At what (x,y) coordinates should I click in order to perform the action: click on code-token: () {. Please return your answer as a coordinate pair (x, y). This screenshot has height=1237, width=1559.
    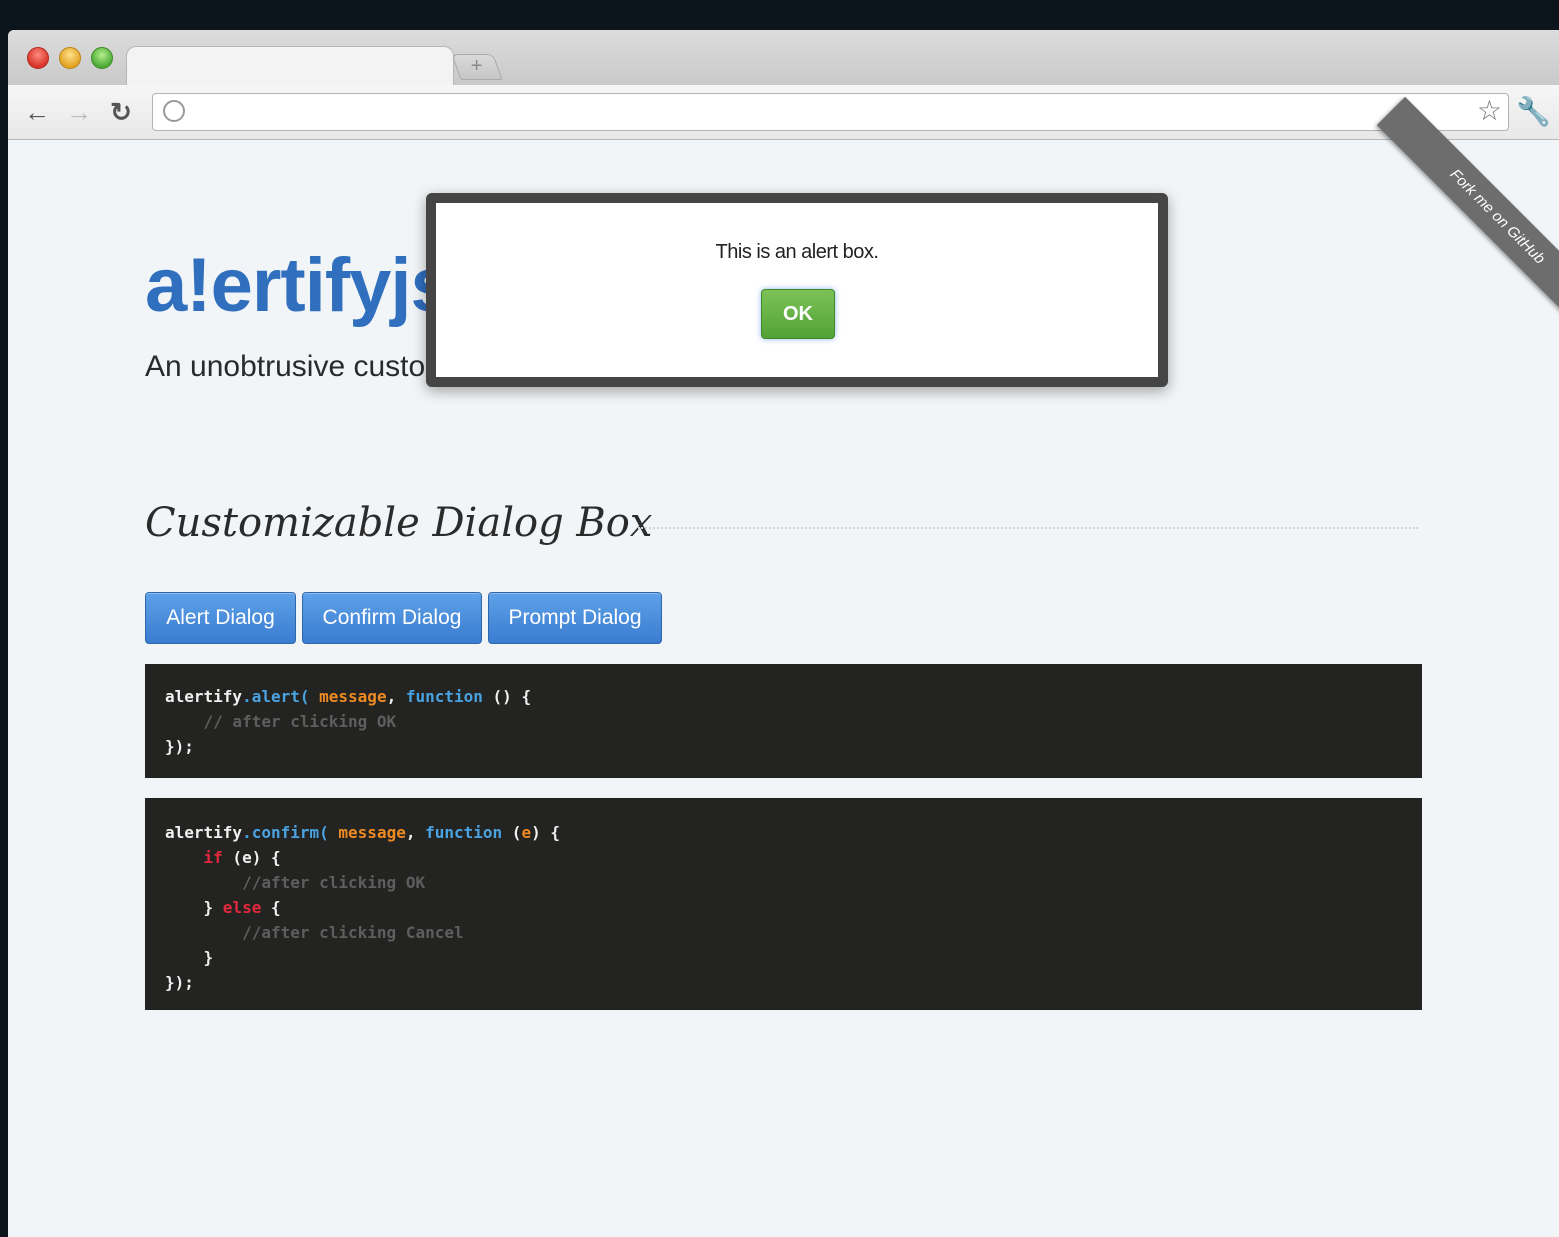
    Looking at the image, I should click on (507, 696).